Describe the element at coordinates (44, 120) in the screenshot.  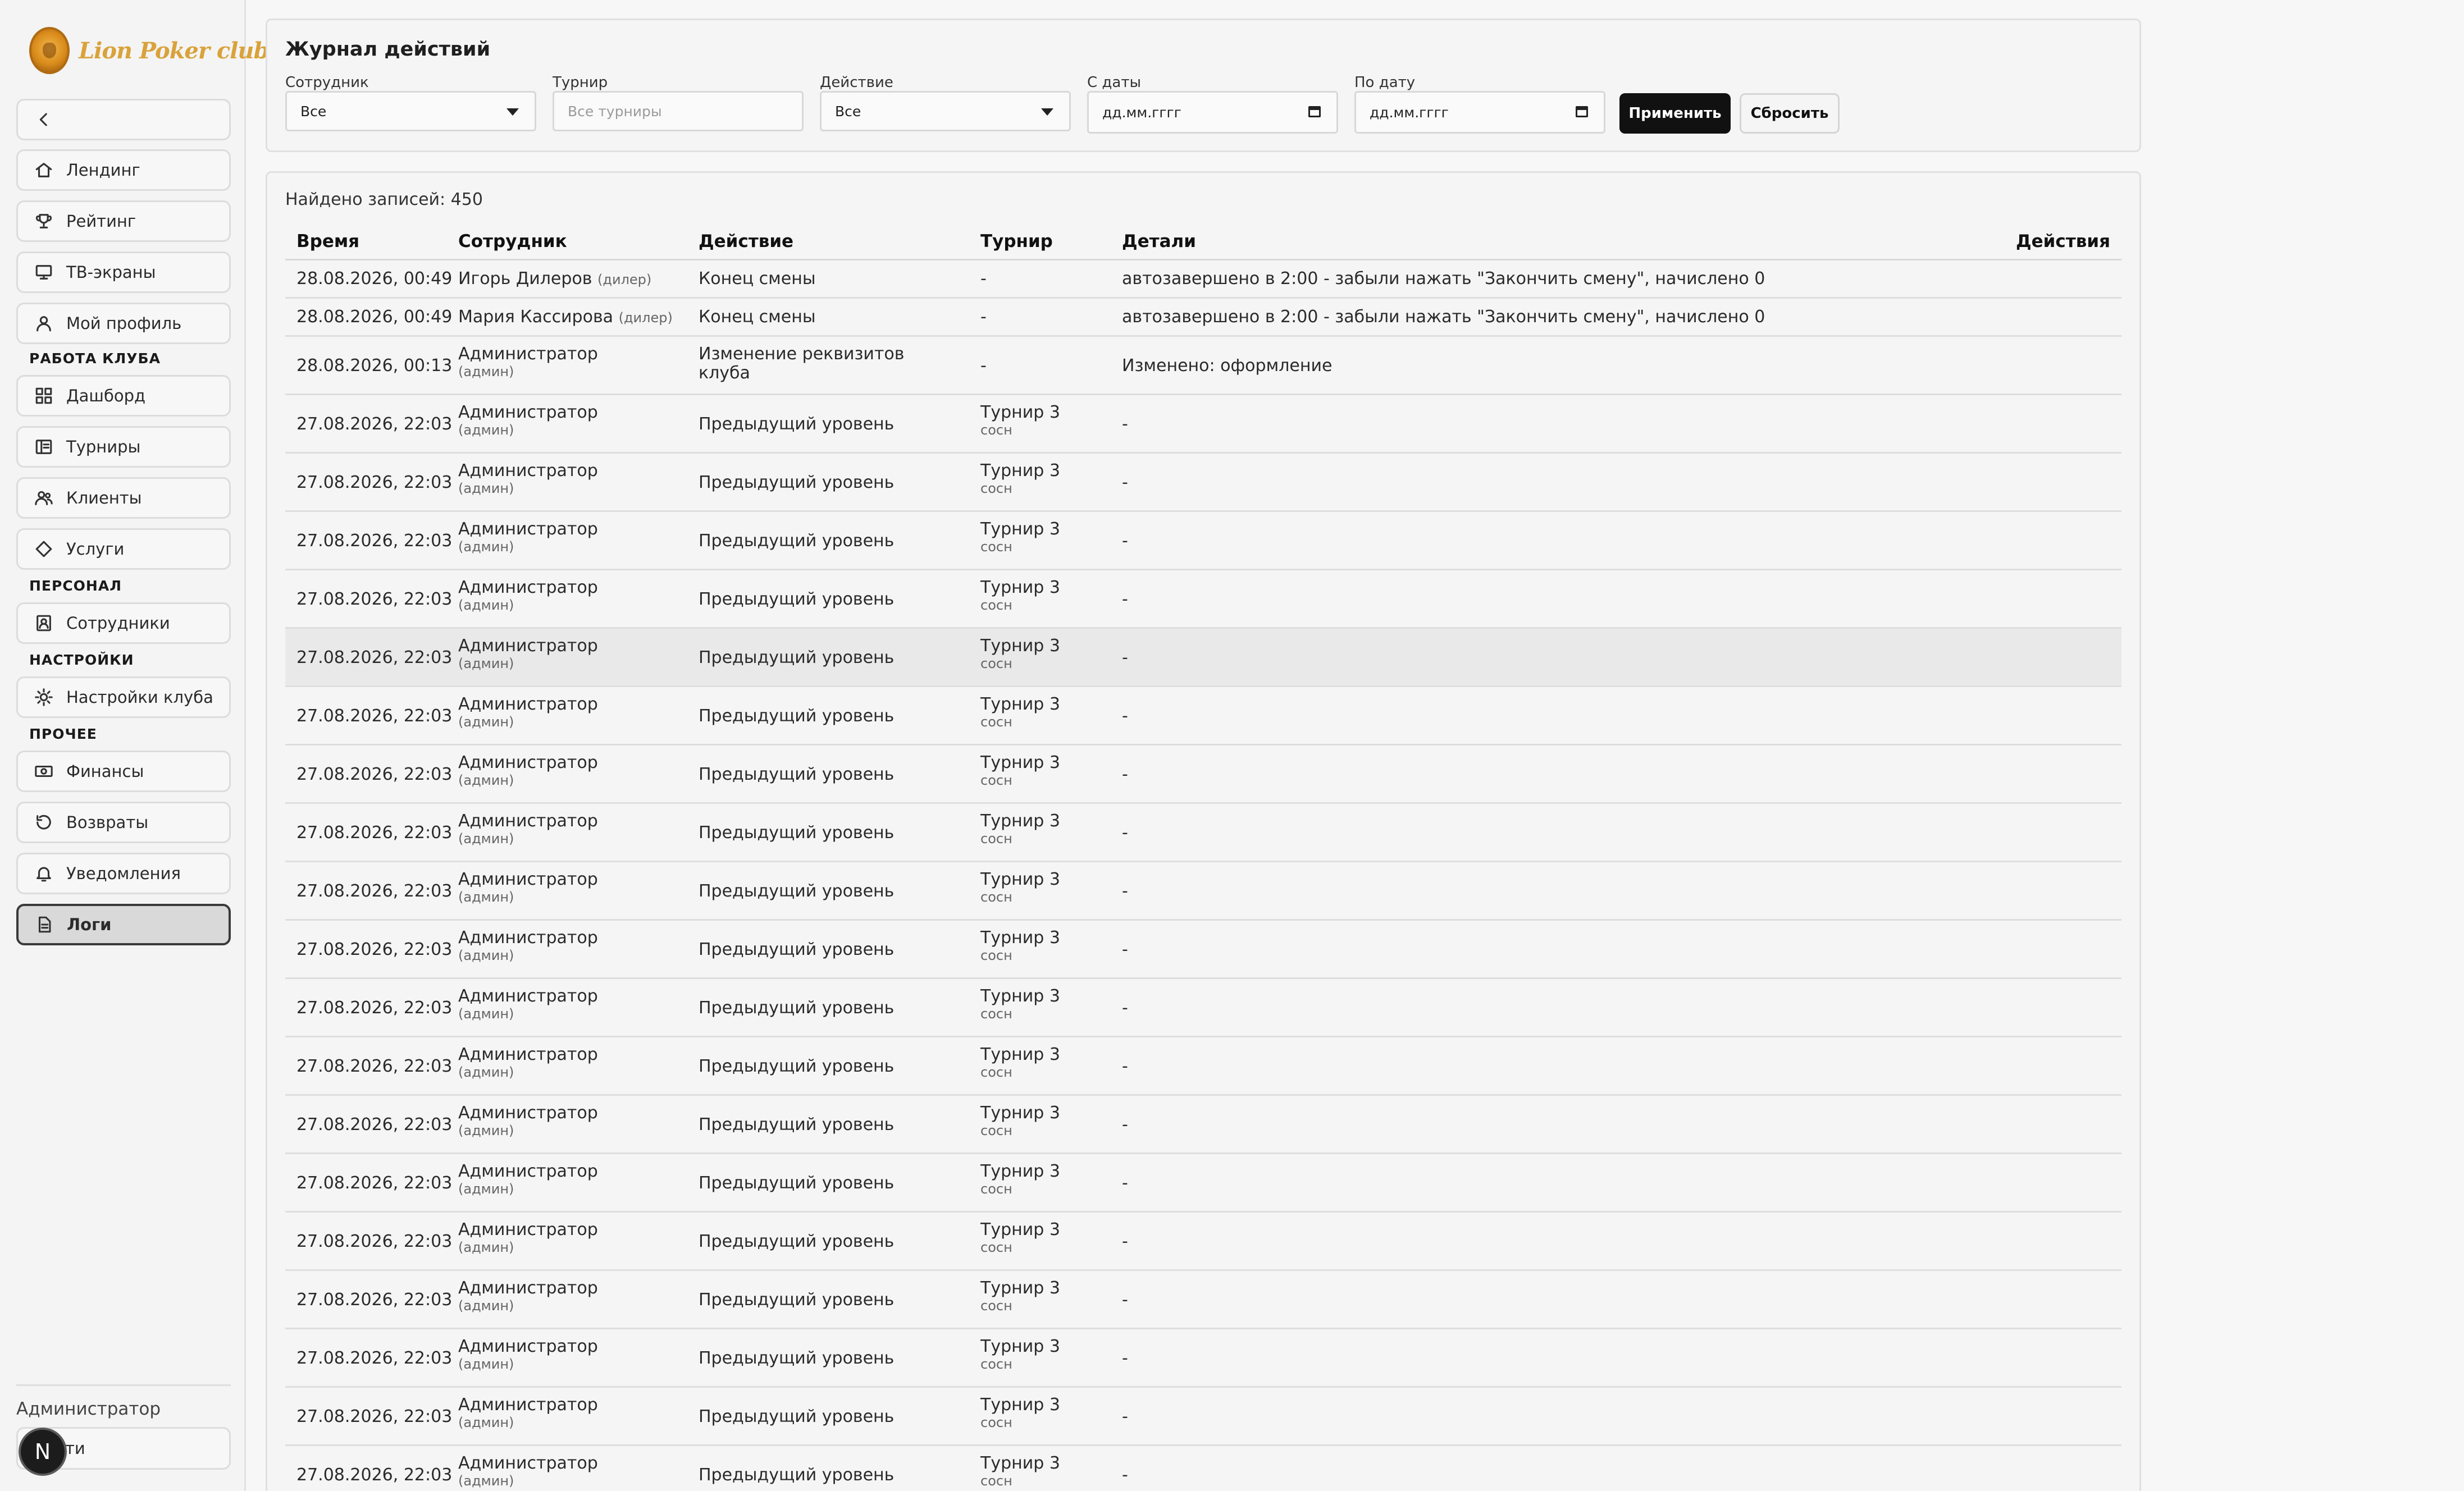
I see `chevron-left-icon` at that location.